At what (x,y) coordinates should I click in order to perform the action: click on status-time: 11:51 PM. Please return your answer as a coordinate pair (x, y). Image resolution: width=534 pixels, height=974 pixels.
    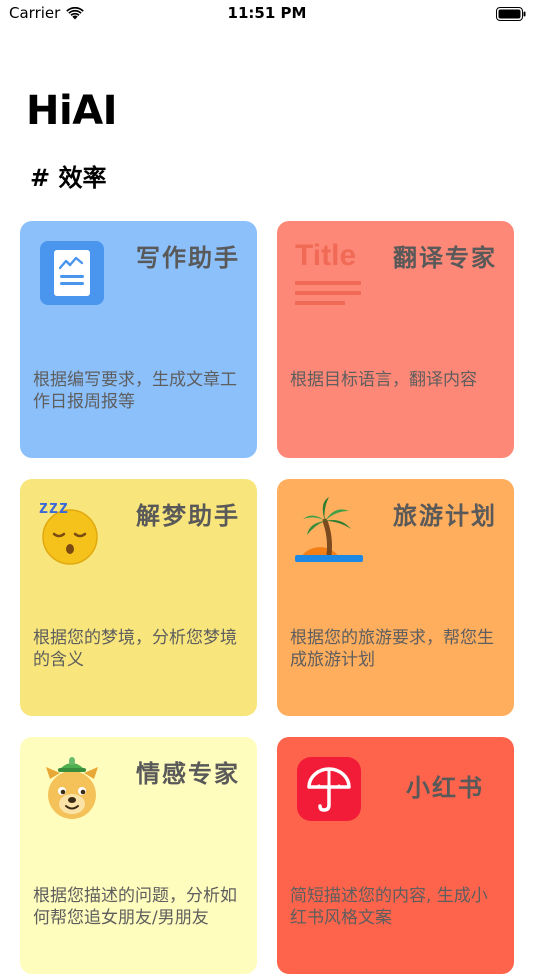
    Looking at the image, I should click on (267, 13).